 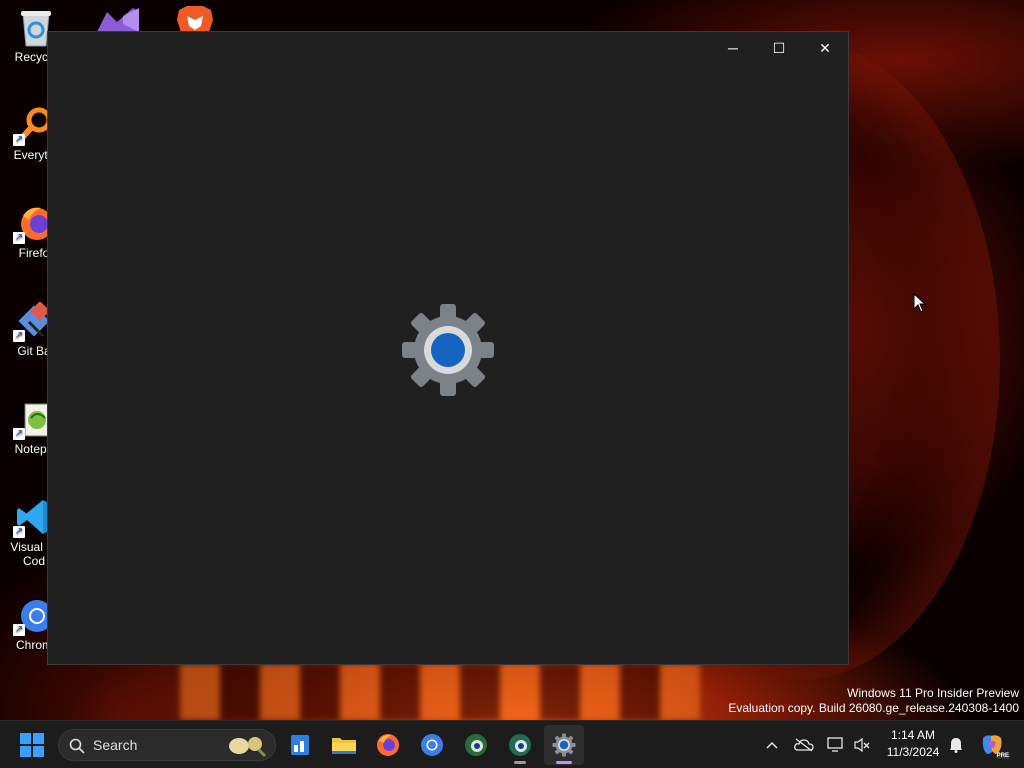 I want to click on network-icon, so click(x=835, y=744).